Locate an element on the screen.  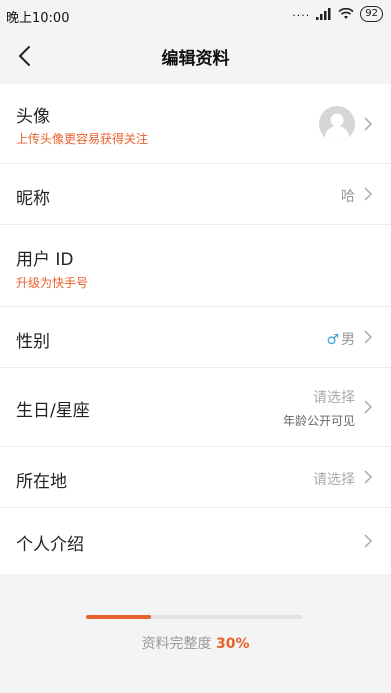
nav-bar: 编辑资料 is located at coordinates (195, 56).